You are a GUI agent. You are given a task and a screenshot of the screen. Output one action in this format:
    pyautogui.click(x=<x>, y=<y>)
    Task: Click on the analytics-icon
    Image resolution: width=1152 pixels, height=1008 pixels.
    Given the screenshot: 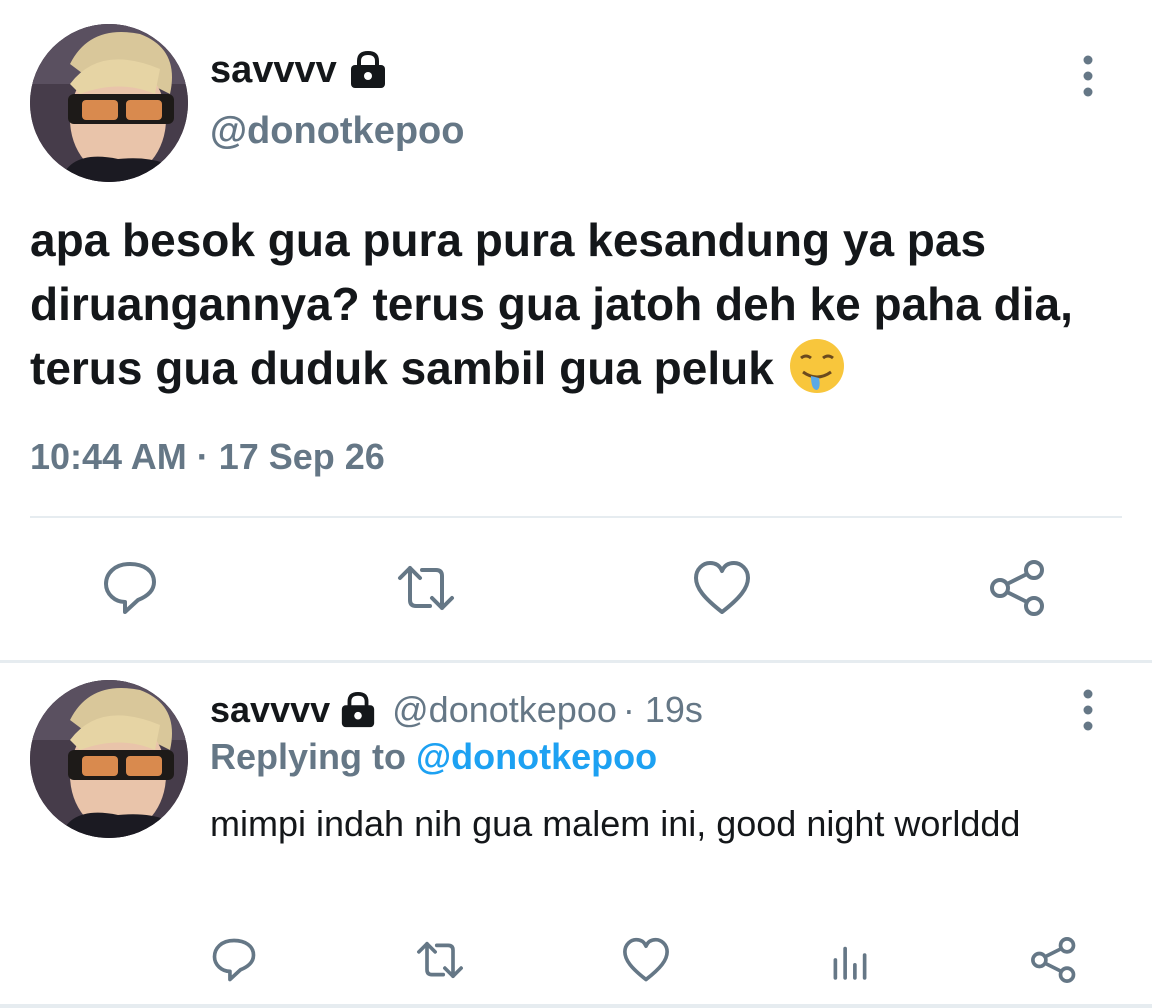 What is the action you would take?
    pyautogui.click(x=850, y=960)
    